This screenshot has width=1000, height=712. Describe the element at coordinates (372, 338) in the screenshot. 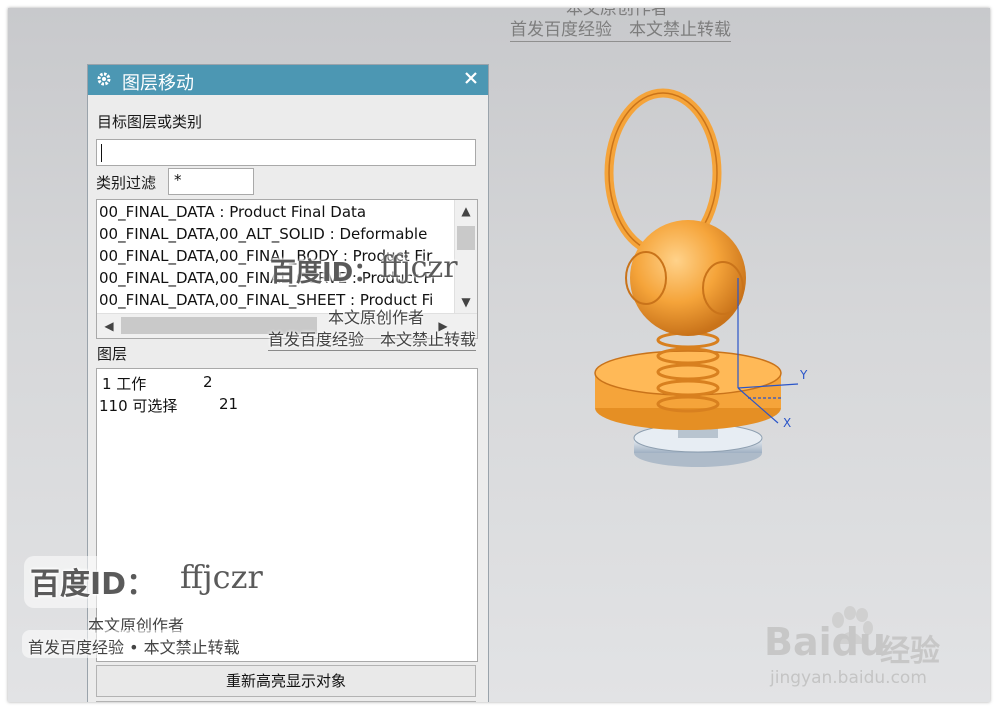

I see `watermark-mid-notice: 首发百度经验 本文禁止转载` at that location.